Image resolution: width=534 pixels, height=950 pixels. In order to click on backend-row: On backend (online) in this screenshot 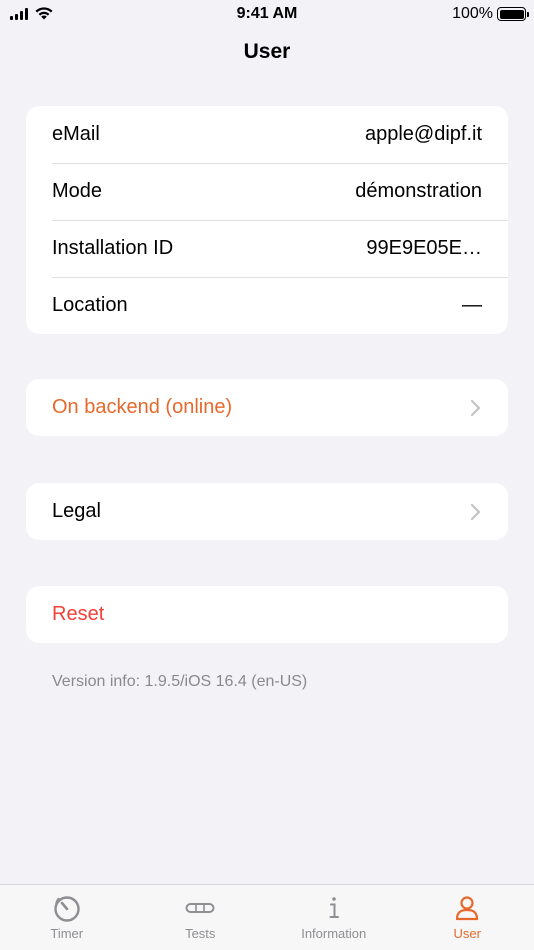, I will do `click(267, 407)`.